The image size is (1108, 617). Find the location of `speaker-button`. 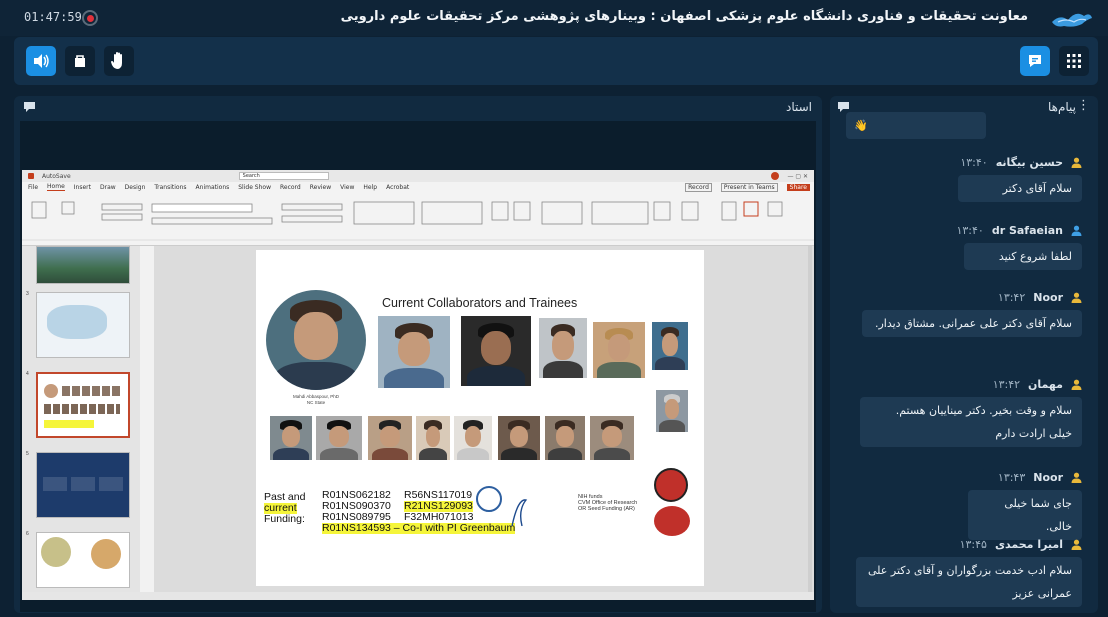

speaker-button is located at coordinates (41, 61).